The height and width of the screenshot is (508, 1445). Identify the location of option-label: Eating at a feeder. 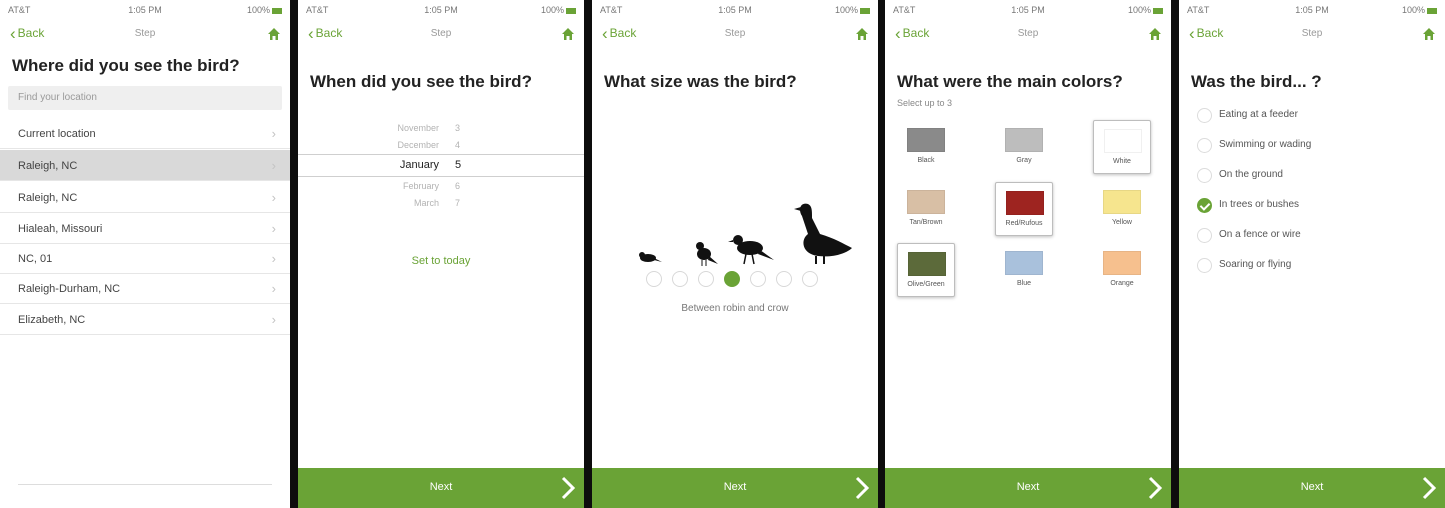
(1258, 114).